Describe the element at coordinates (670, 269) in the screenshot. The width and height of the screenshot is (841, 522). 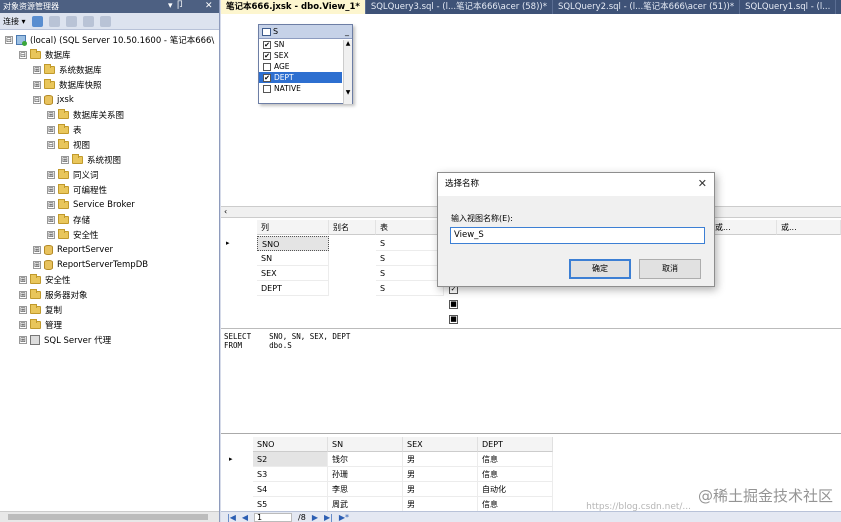
I see `cancel-button: 取消` at that location.